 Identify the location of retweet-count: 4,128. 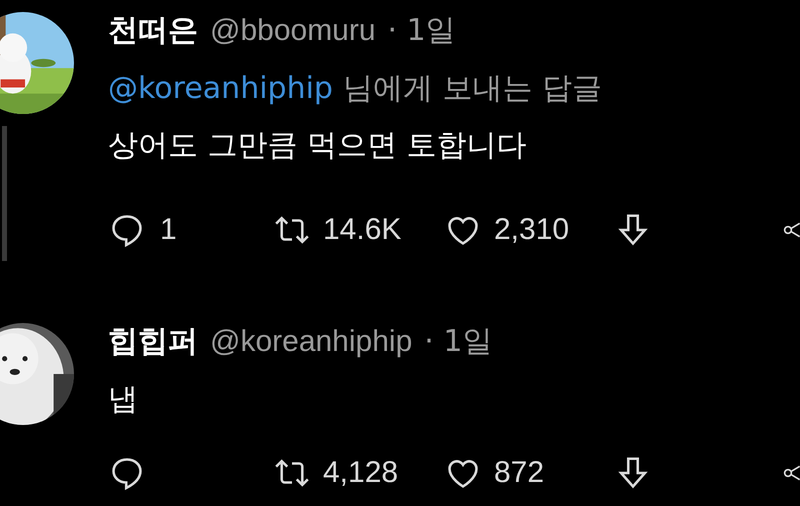
(360, 473).